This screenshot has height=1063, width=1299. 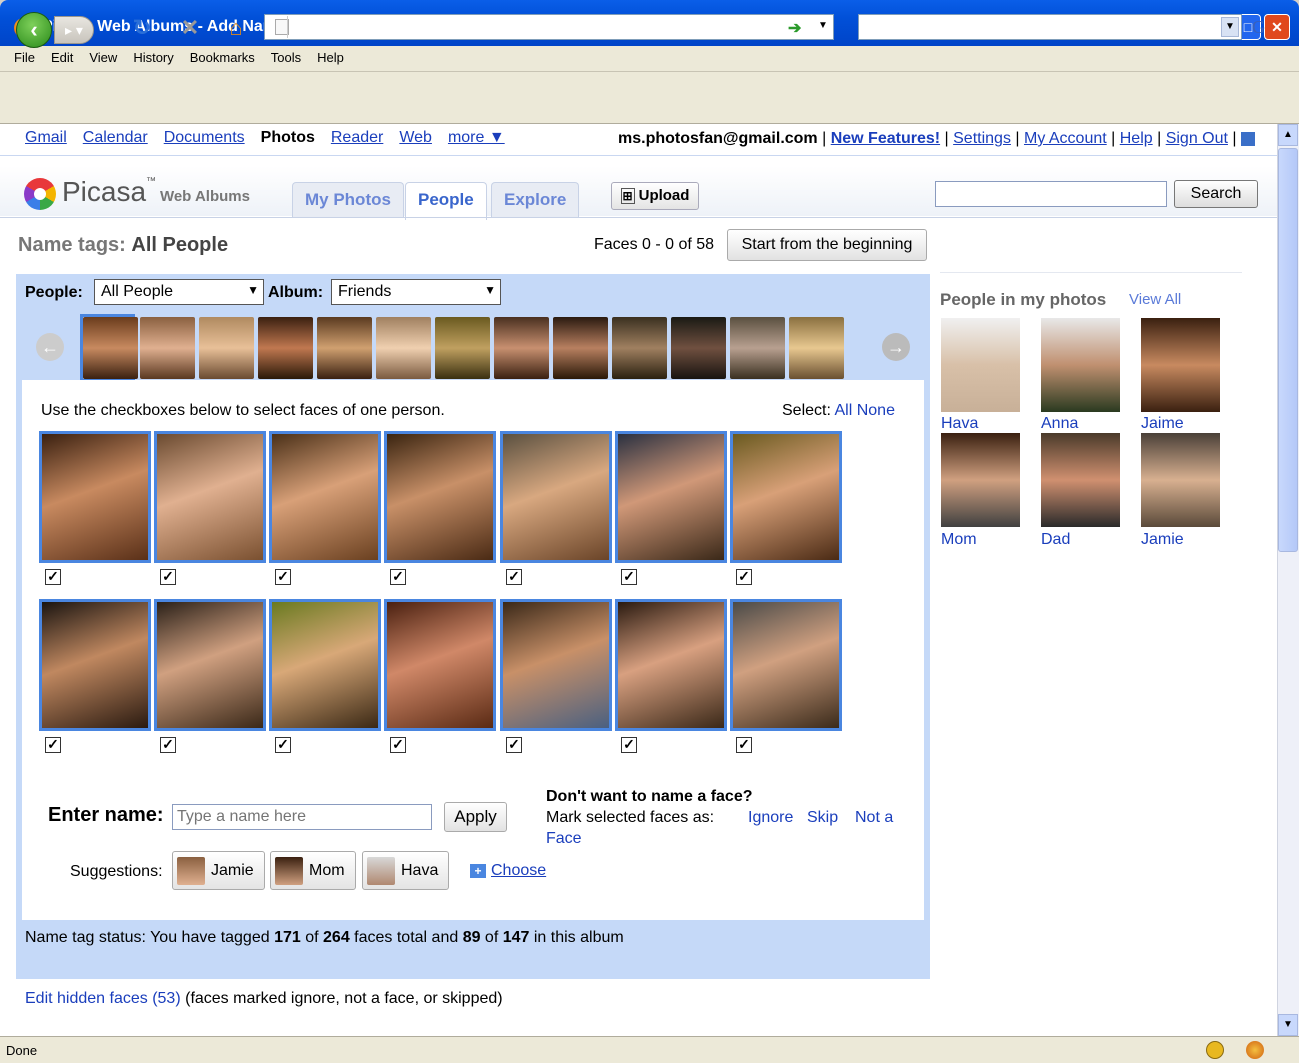 I want to click on gbar-calendar: Calendar, so click(x=115, y=138).